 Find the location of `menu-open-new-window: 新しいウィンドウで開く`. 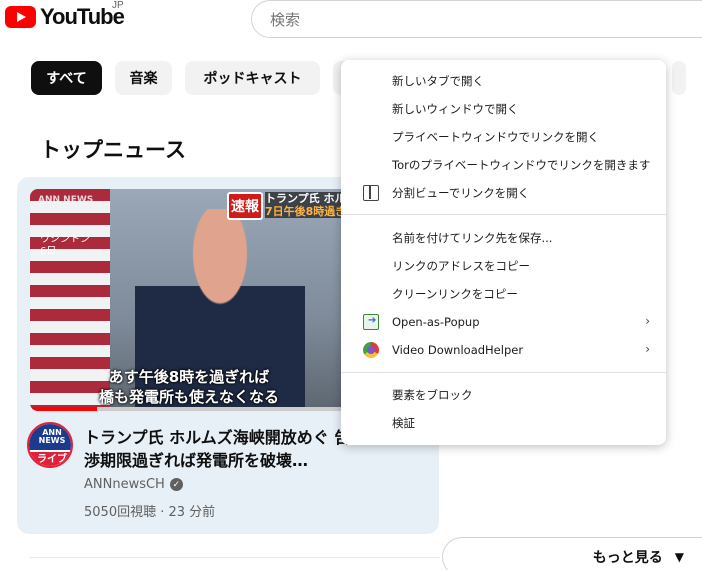

menu-open-new-window: 新しいウィンドウで開く is located at coordinates (503, 109).